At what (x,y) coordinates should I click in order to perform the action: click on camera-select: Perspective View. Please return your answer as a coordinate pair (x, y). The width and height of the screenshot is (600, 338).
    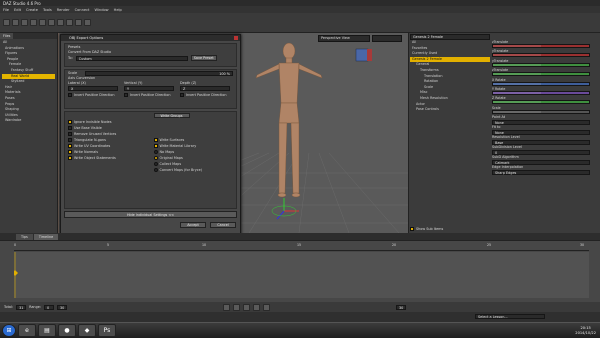
    Looking at the image, I should click on (344, 38).